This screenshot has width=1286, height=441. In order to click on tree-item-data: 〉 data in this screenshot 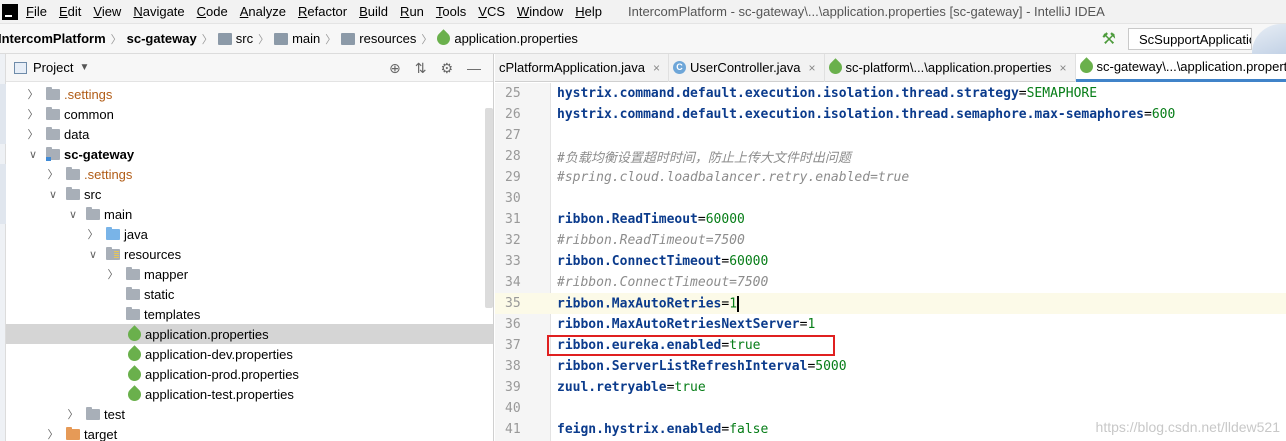, I will do `click(249, 134)`.